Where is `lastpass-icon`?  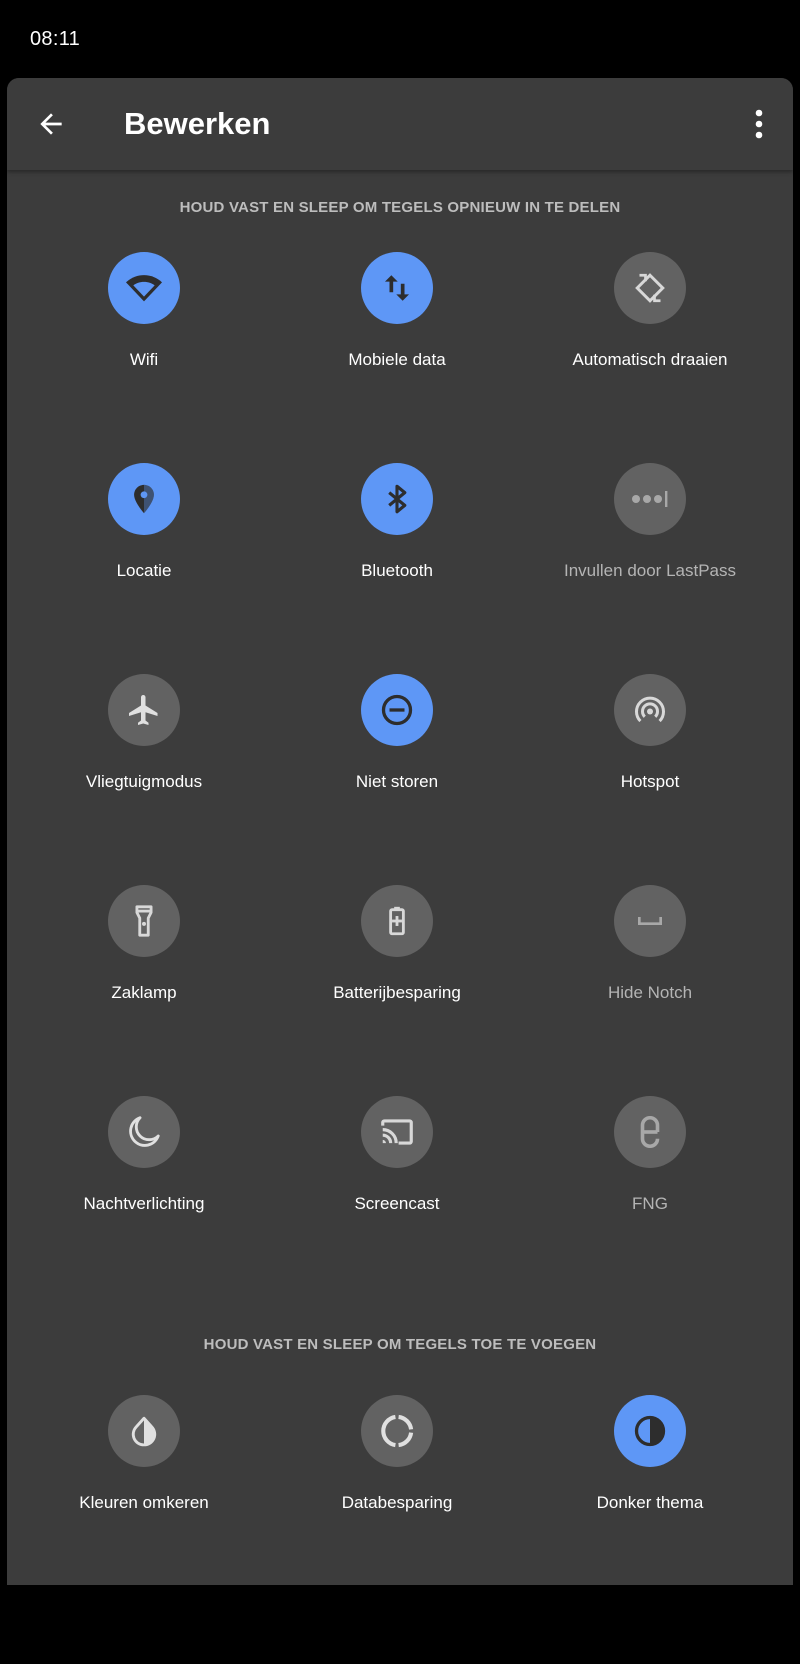
lastpass-icon is located at coordinates (650, 499).